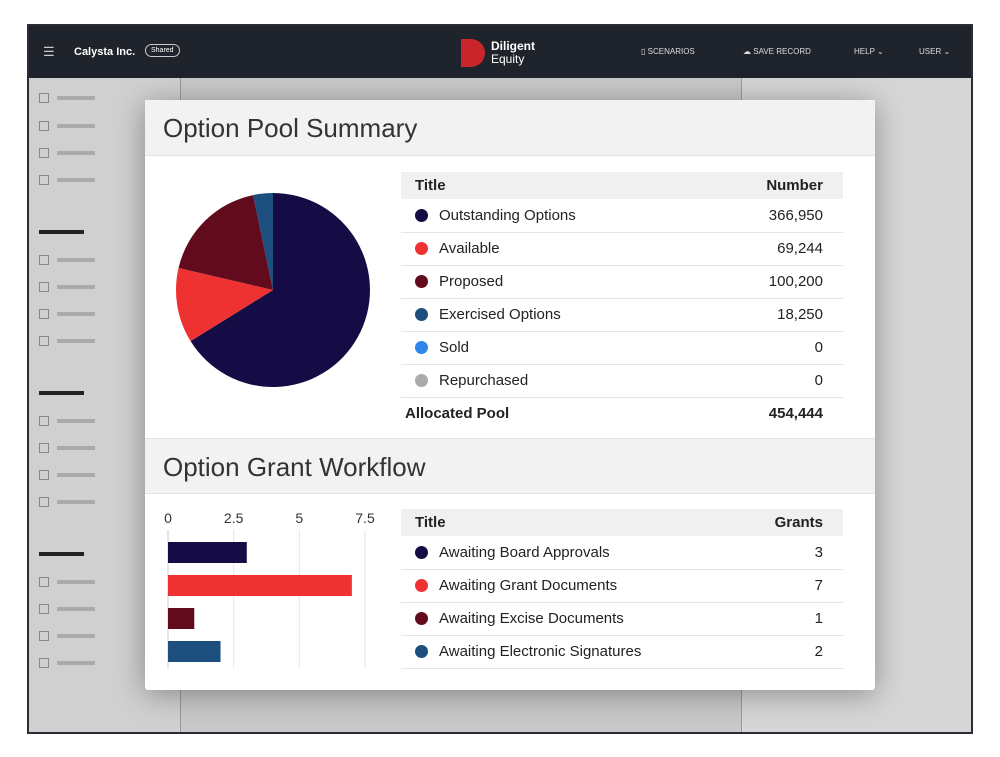 This screenshot has height=757, width=1000. What do you see at coordinates (668, 51) in the screenshot?
I see `nav-scenarios: ▯ SCENARIOS` at bounding box center [668, 51].